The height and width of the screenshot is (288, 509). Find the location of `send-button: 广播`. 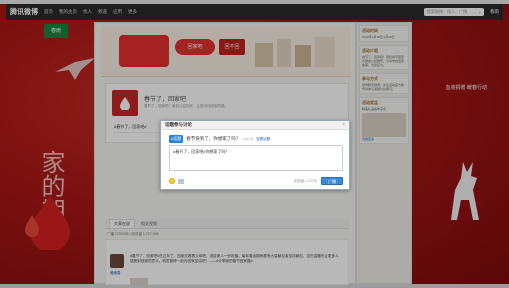

send-button: 广播 is located at coordinates (332, 181).